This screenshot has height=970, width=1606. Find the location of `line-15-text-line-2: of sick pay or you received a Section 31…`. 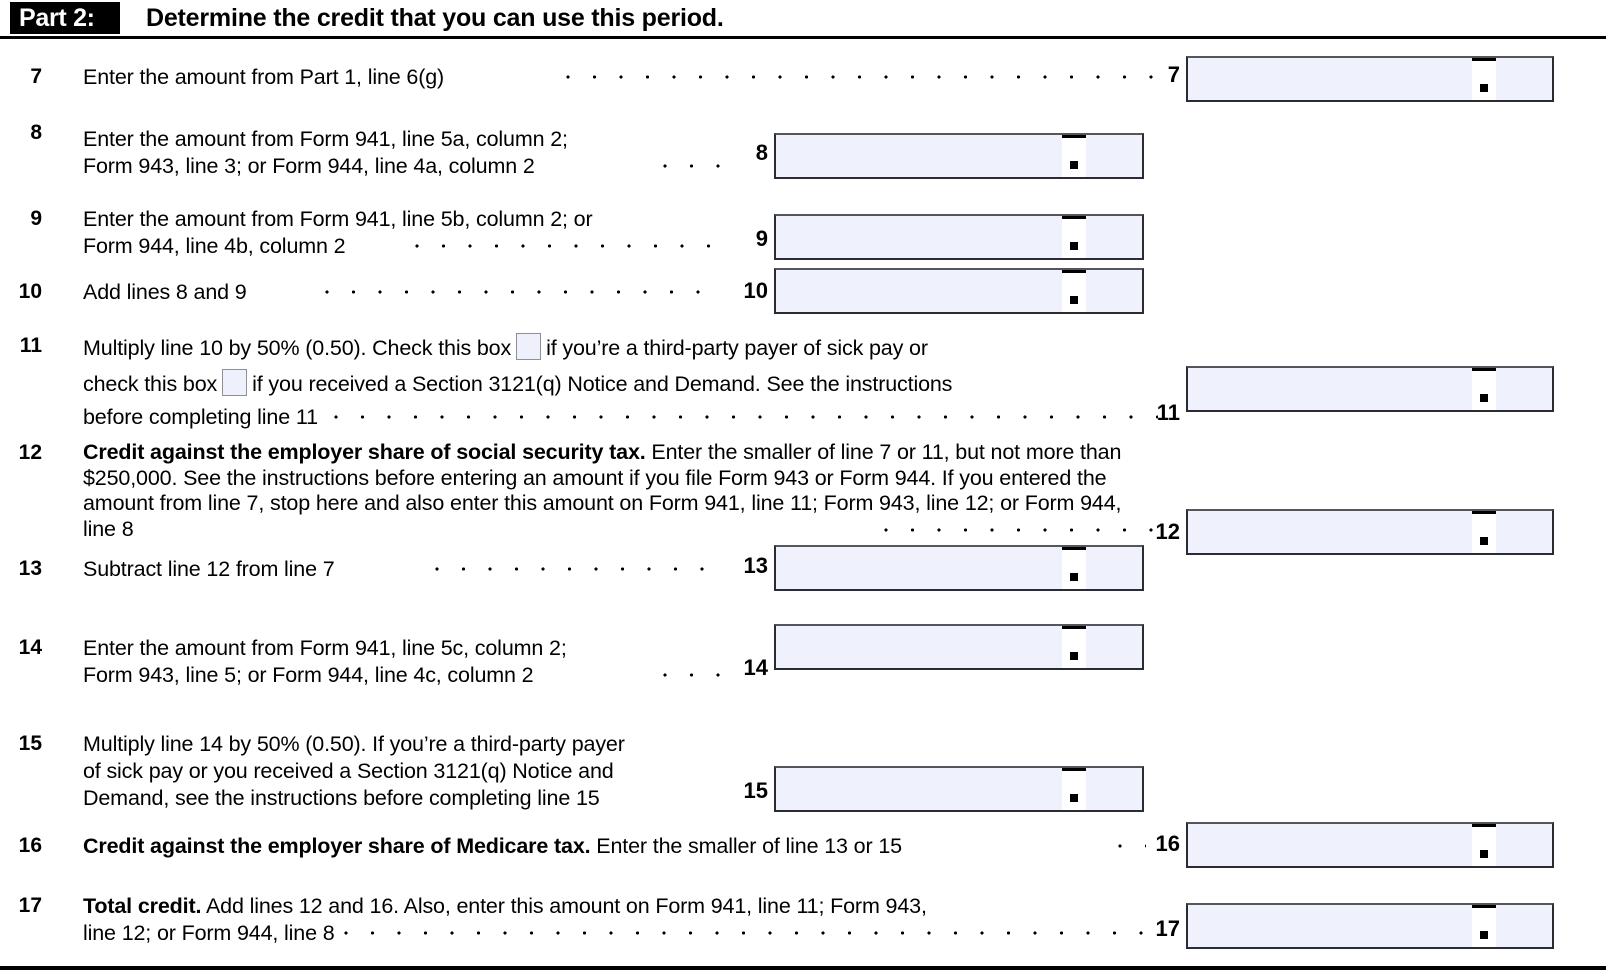

line-15-text-line-2: of sick pay or you received a Section 31… is located at coordinates (348, 771).